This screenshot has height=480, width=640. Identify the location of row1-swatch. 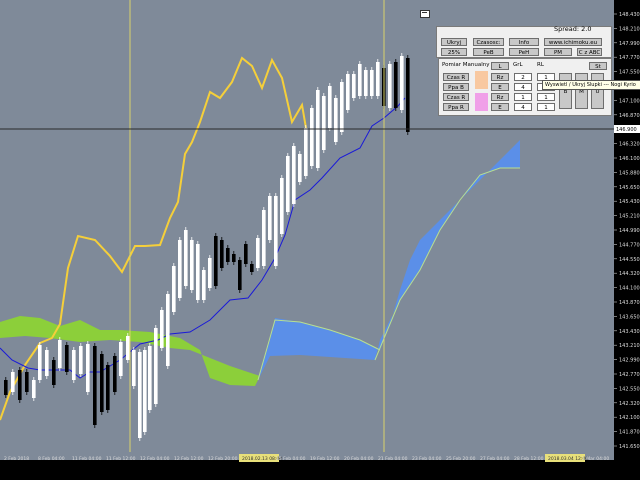
(481, 80).